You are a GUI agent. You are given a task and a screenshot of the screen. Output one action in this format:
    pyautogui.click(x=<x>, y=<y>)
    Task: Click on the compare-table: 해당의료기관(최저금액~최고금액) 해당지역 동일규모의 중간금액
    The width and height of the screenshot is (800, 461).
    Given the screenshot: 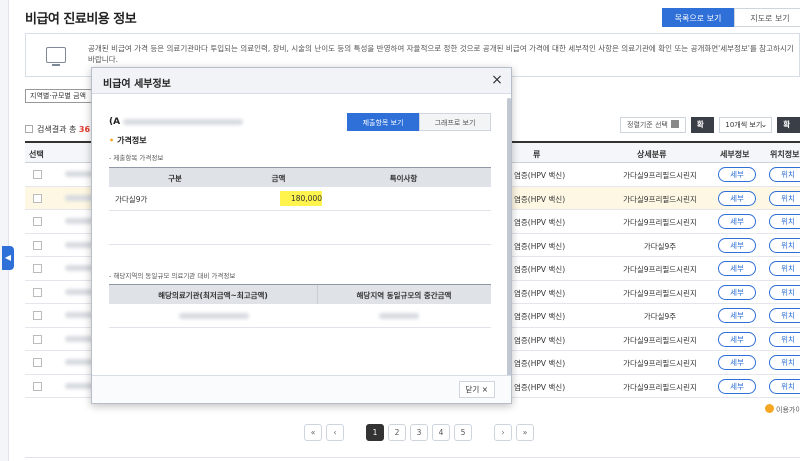 What is the action you would take?
    pyautogui.click(x=300, y=306)
    